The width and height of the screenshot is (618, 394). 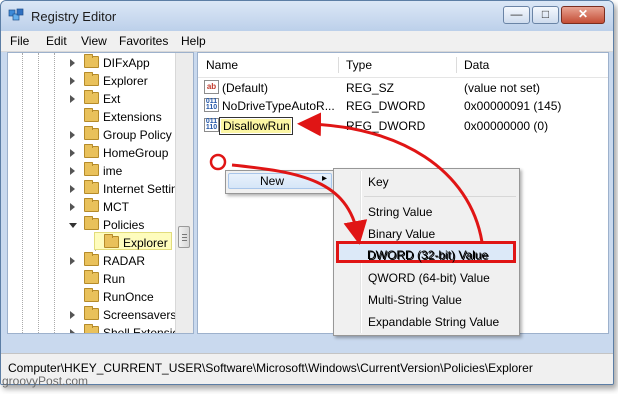 What do you see at coordinates (218, 162) in the screenshot?
I see `click-marker-icon` at bounding box center [218, 162].